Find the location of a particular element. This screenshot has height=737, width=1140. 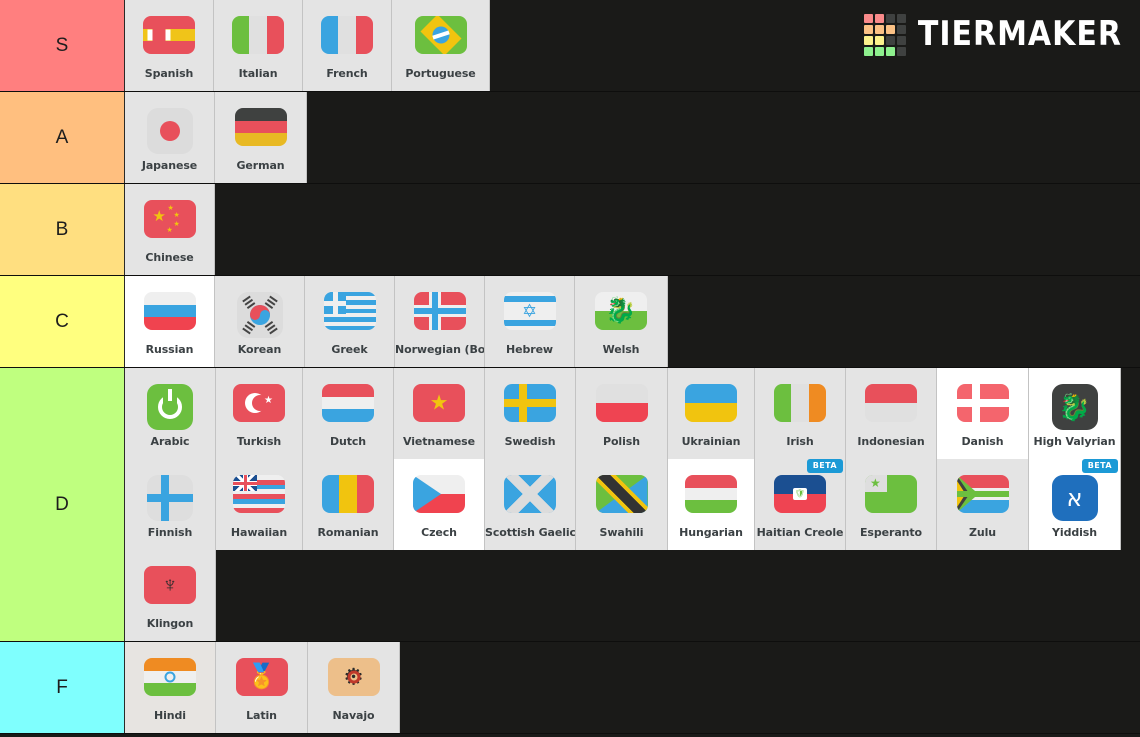

tier-item-card: ★ ★ ★ ★ ★ Chinese is located at coordinates (170, 229).